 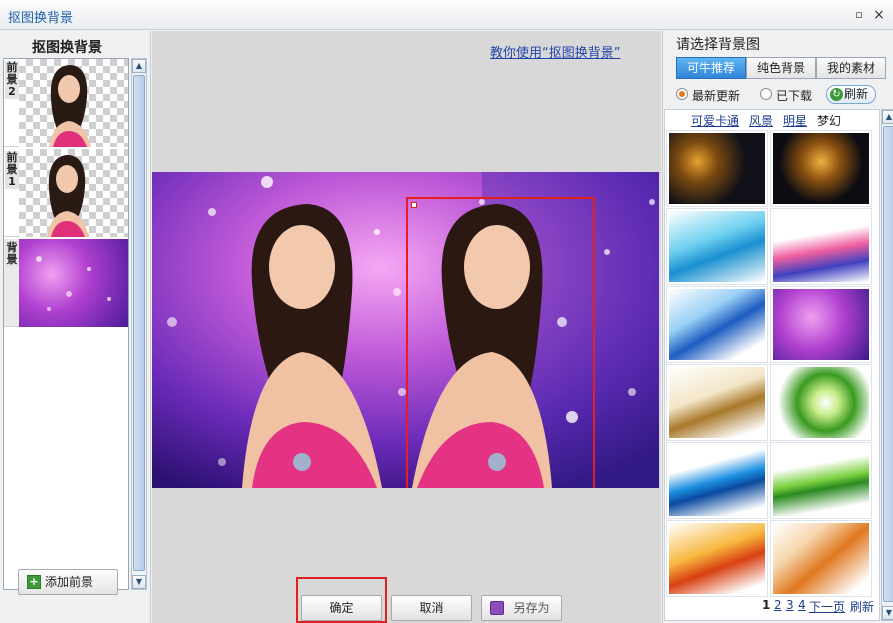 I want to click on cancel-button: 取消, so click(x=431, y=608).